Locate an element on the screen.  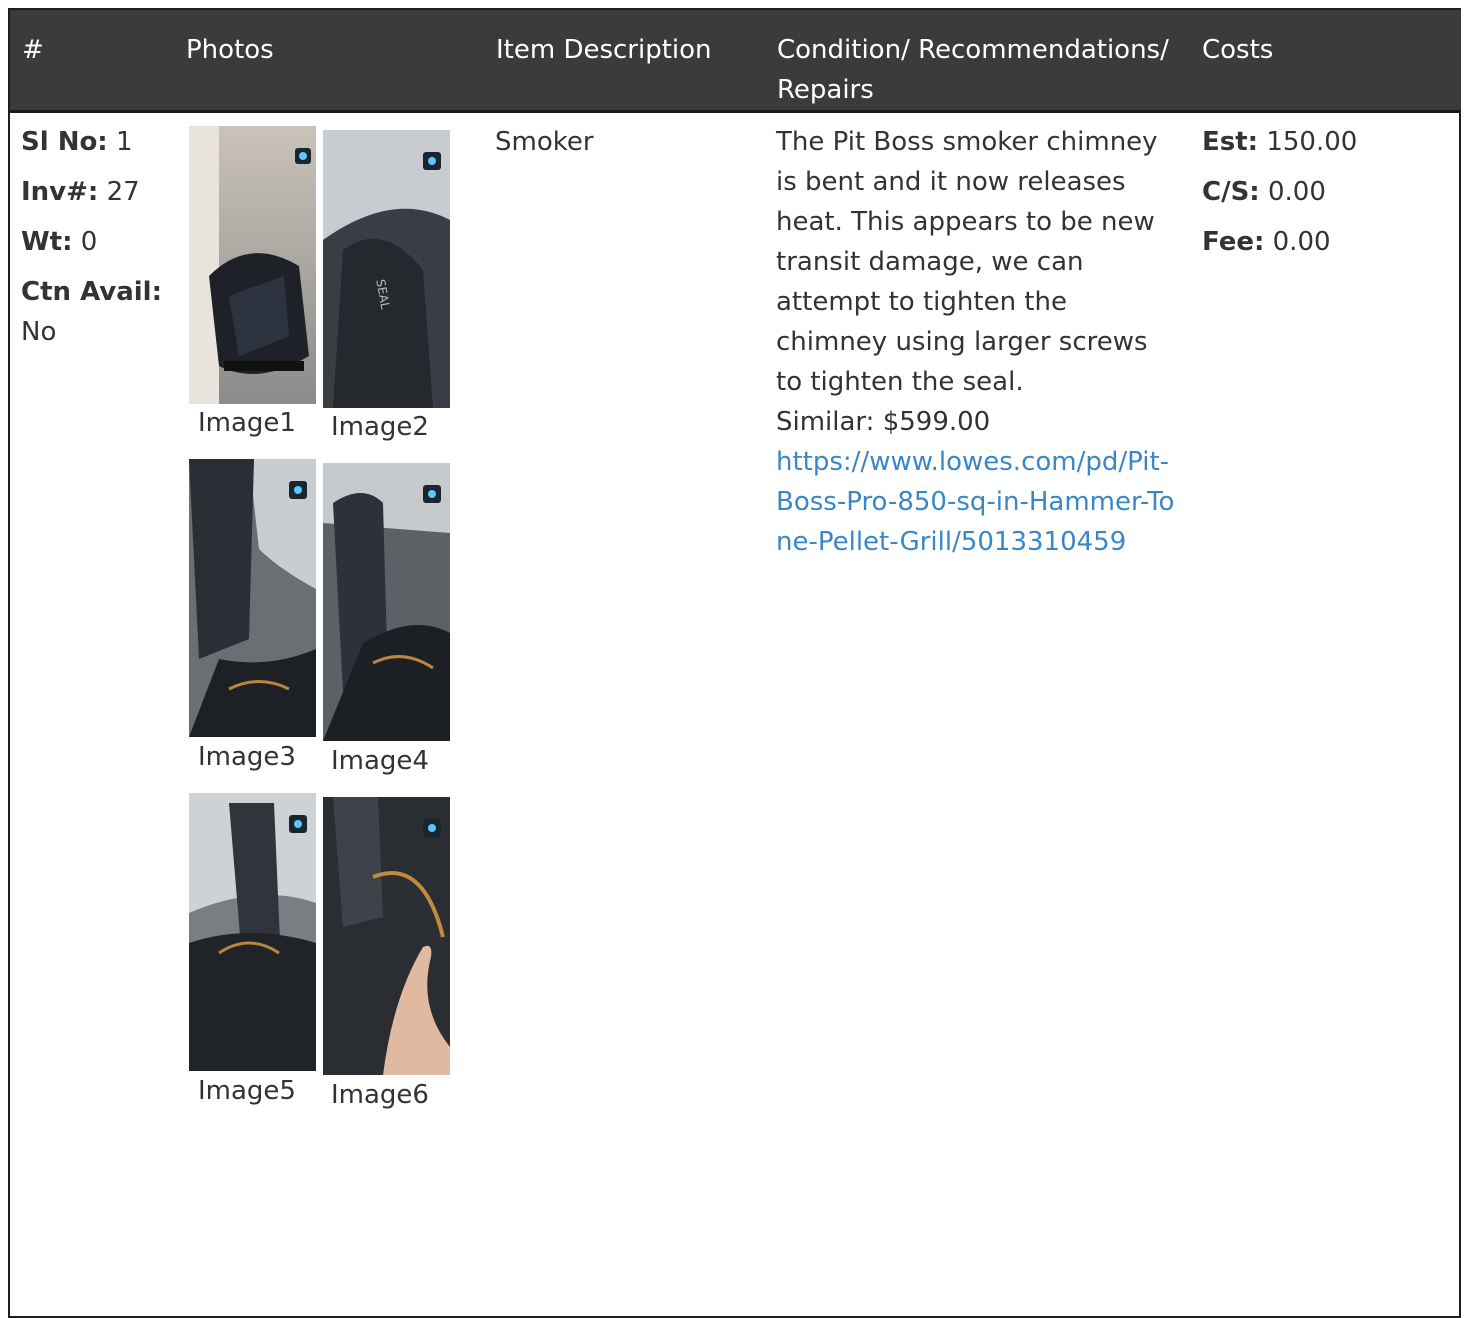
fee-value: 0.00 is located at coordinates (1301, 242).